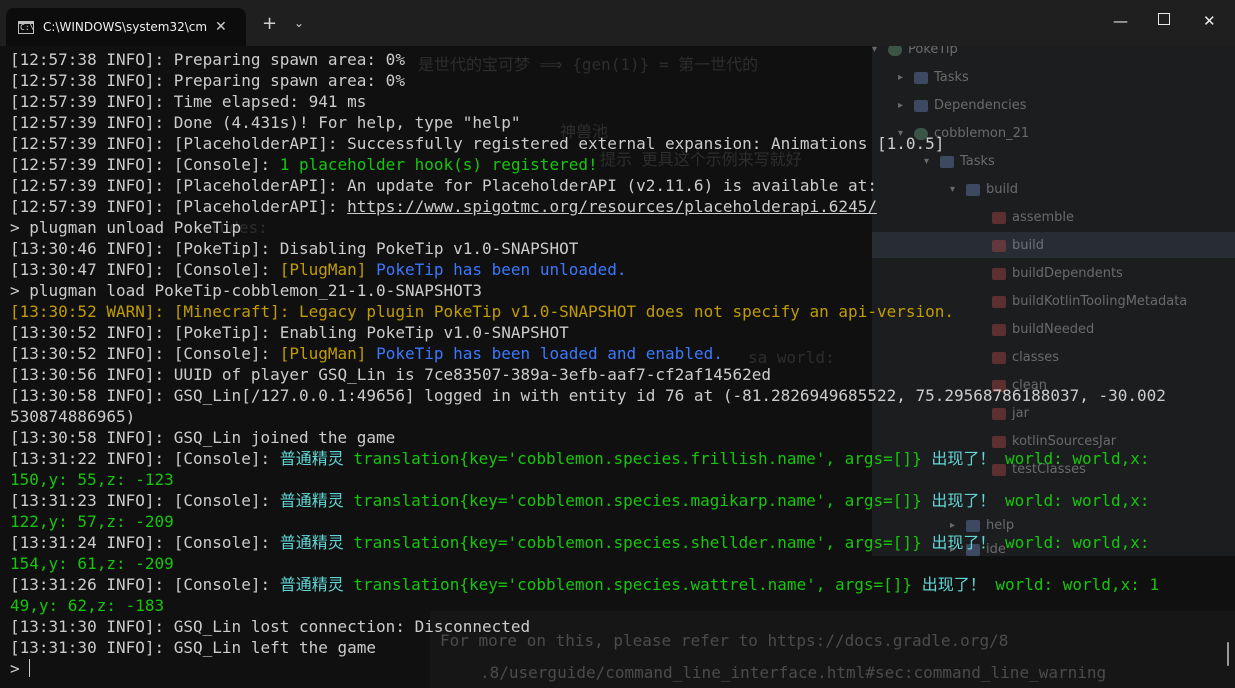  I want to click on terminal-text: 122,y: 57,z: -209, so click(92, 521).